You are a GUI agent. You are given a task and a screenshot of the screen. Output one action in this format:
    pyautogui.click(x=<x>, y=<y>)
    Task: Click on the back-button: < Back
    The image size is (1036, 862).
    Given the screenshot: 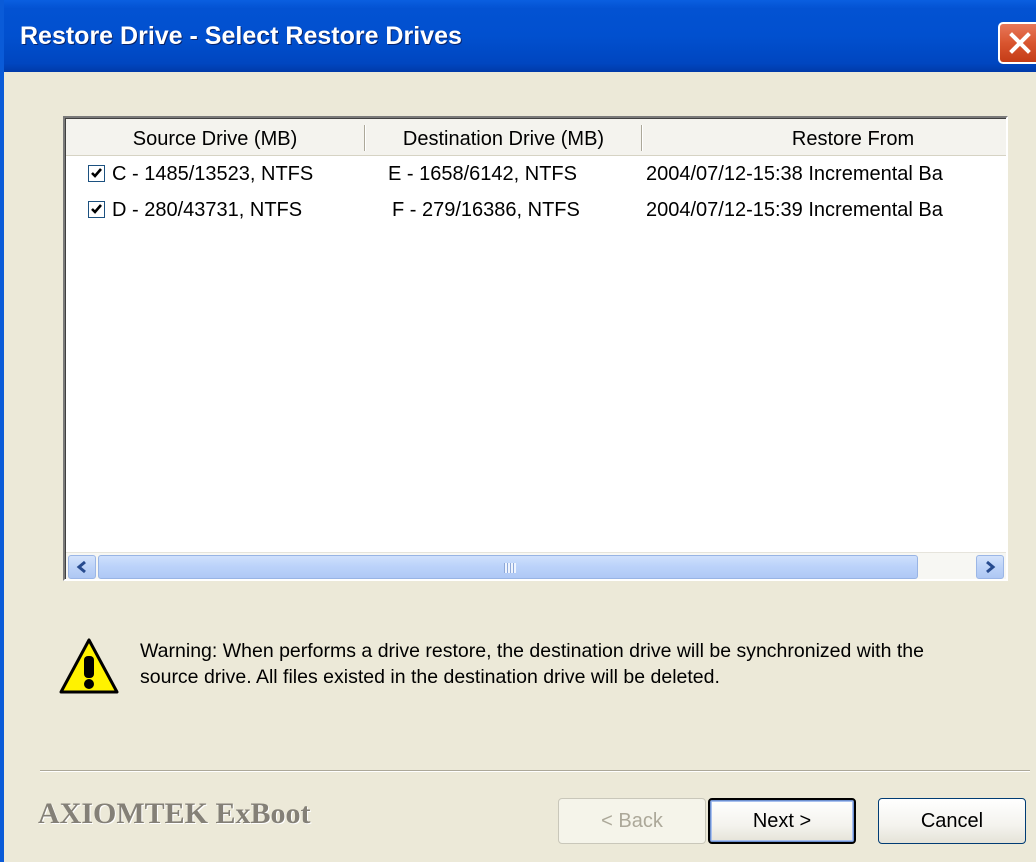 What is the action you would take?
    pyautogui.click(x=632, y=821)
    